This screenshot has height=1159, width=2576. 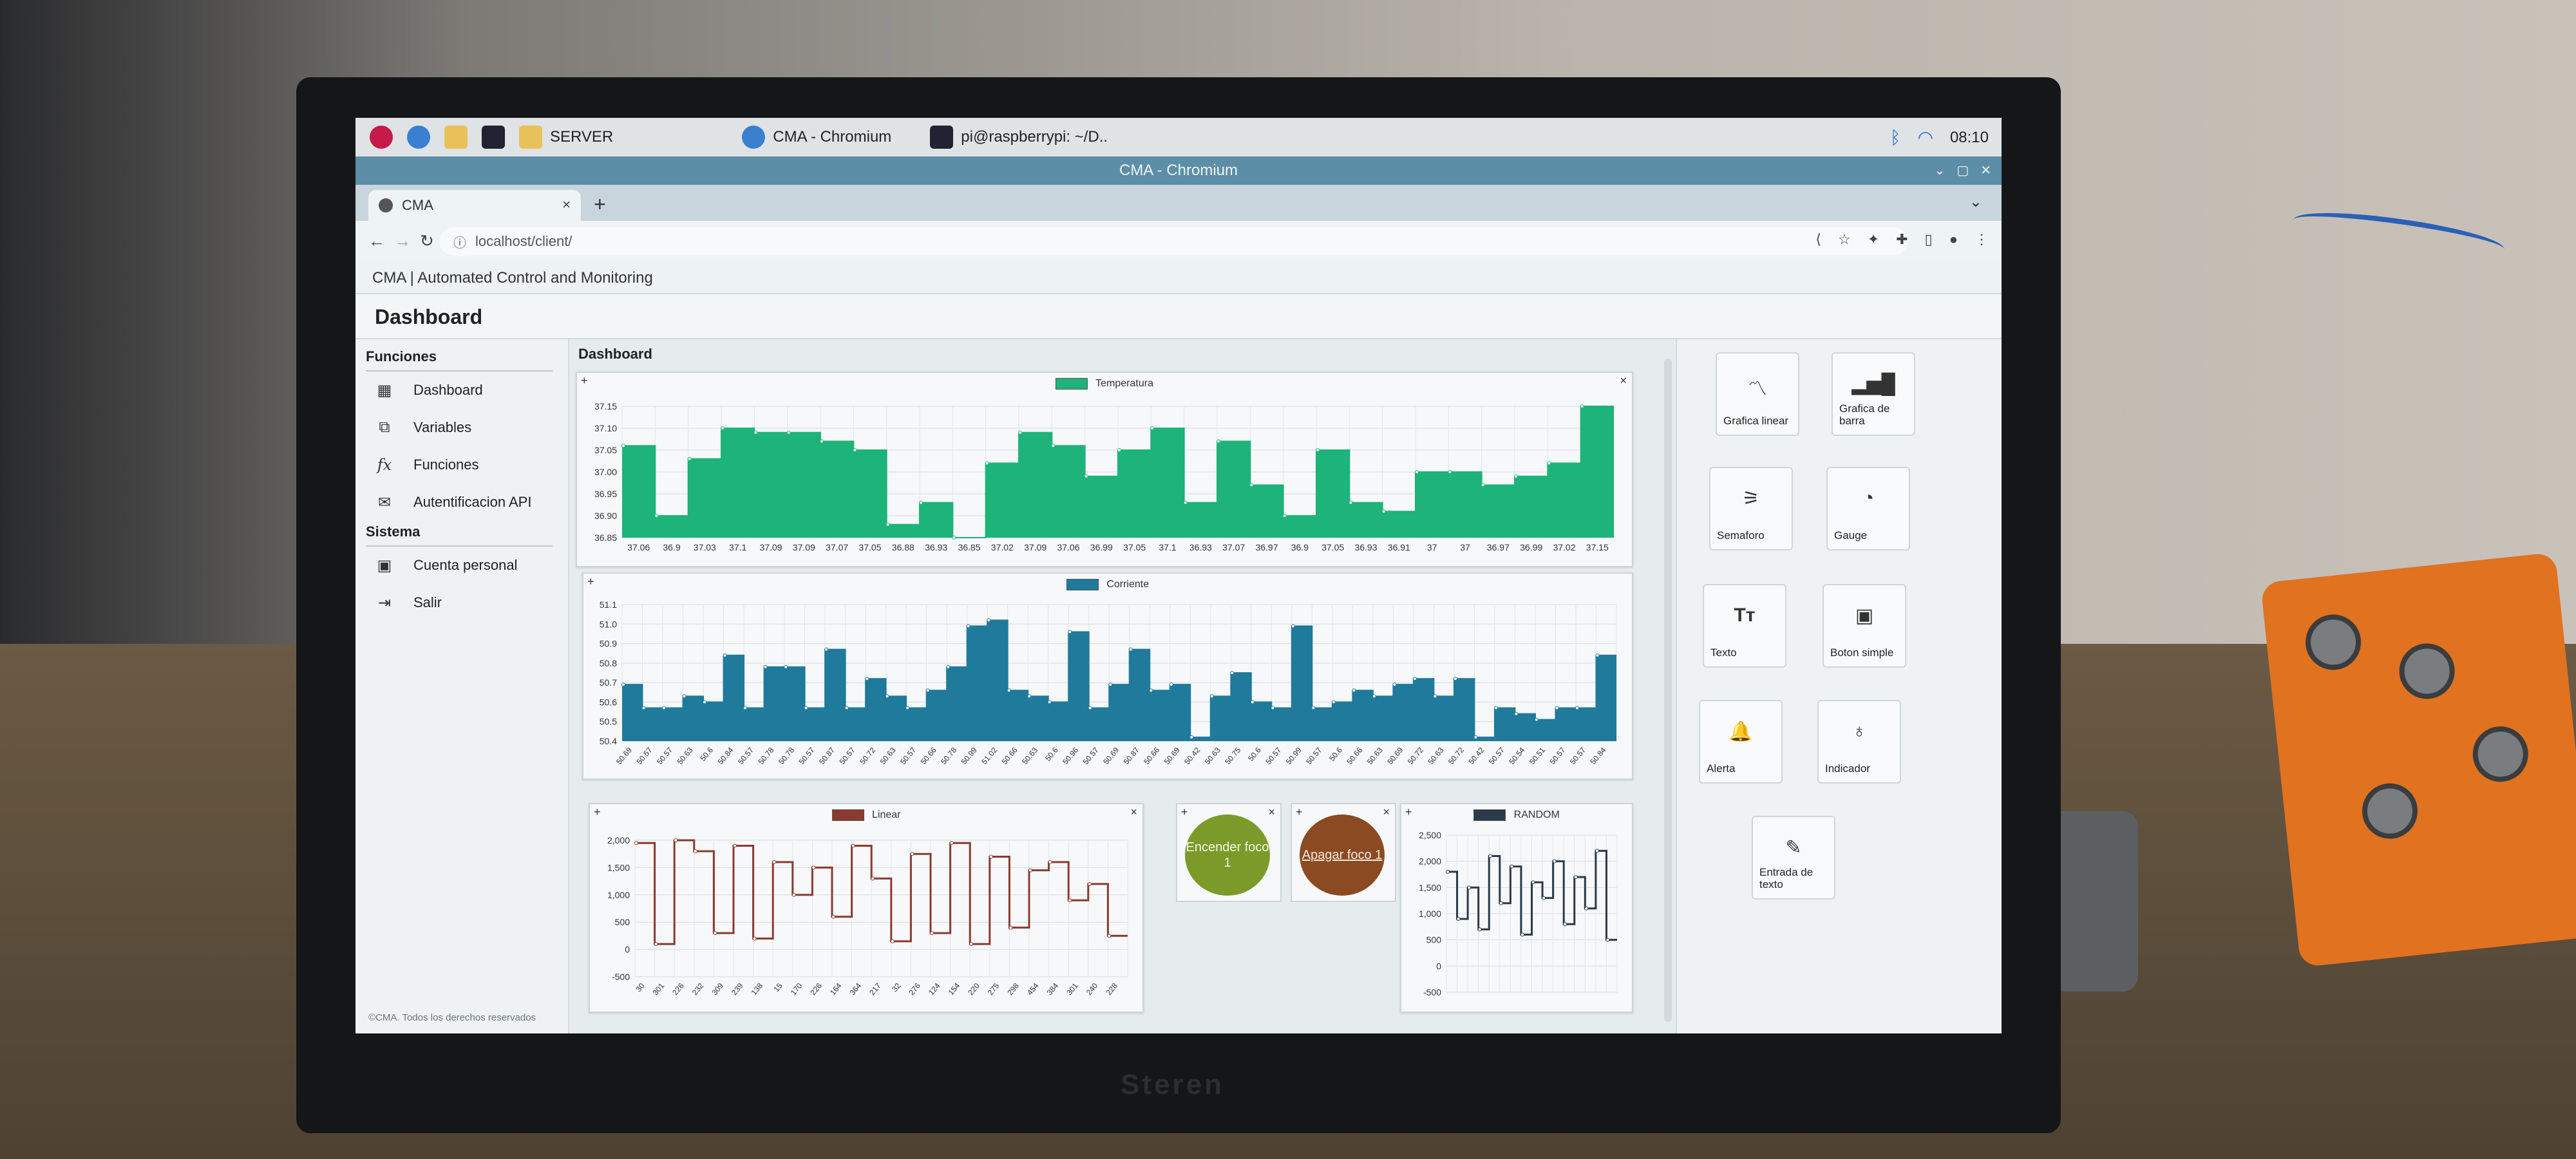 I want to click on chart-legend: Linear, so click(x=866, y=815).